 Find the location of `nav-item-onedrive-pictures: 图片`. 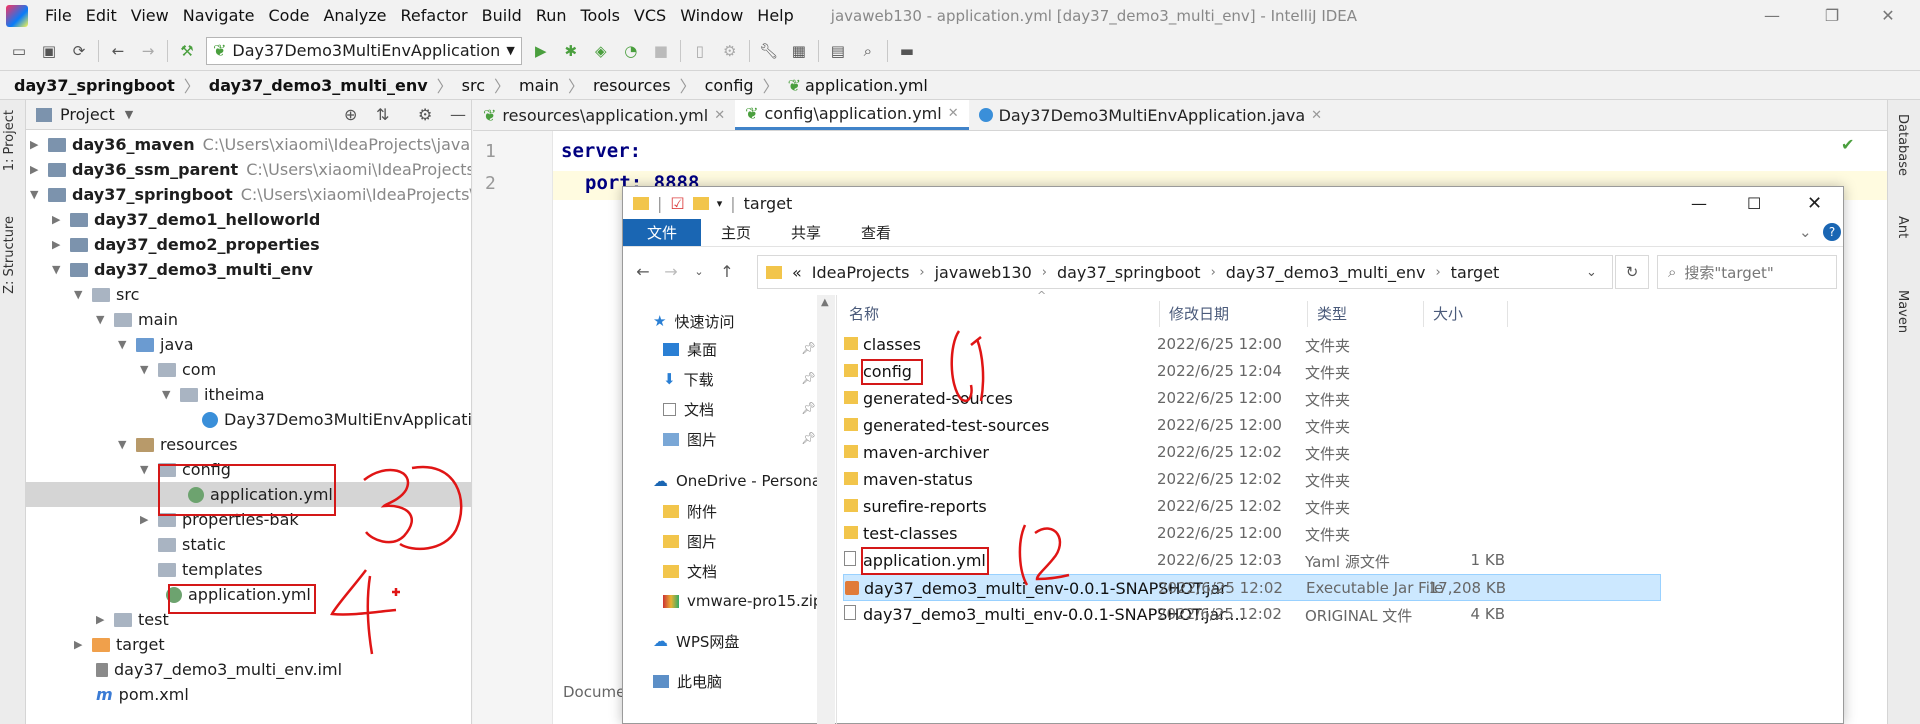

nav-item-onedrive-pictures: 图片 is located at coordinates (690, 541).